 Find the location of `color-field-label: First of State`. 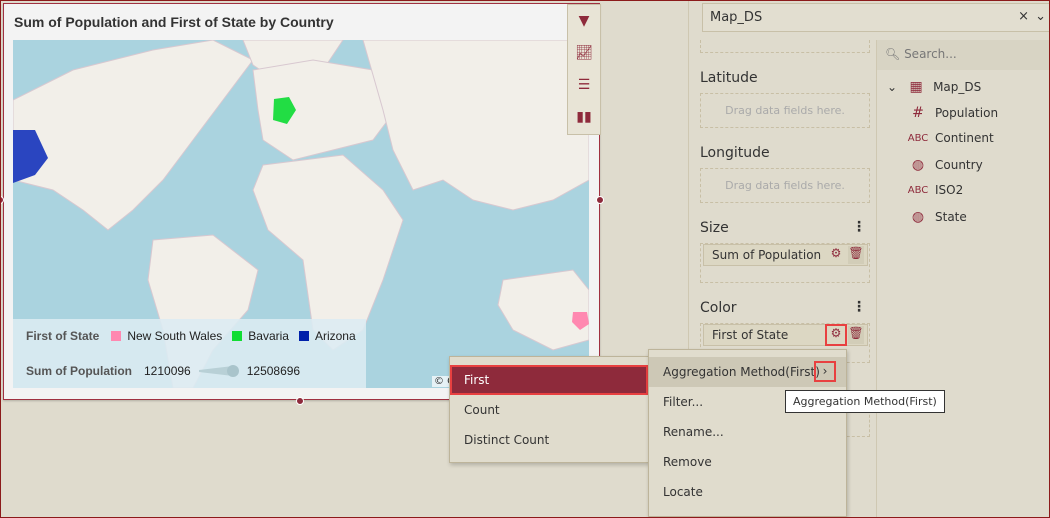

color-field-label: First of State is located at coordinates (750, 335).